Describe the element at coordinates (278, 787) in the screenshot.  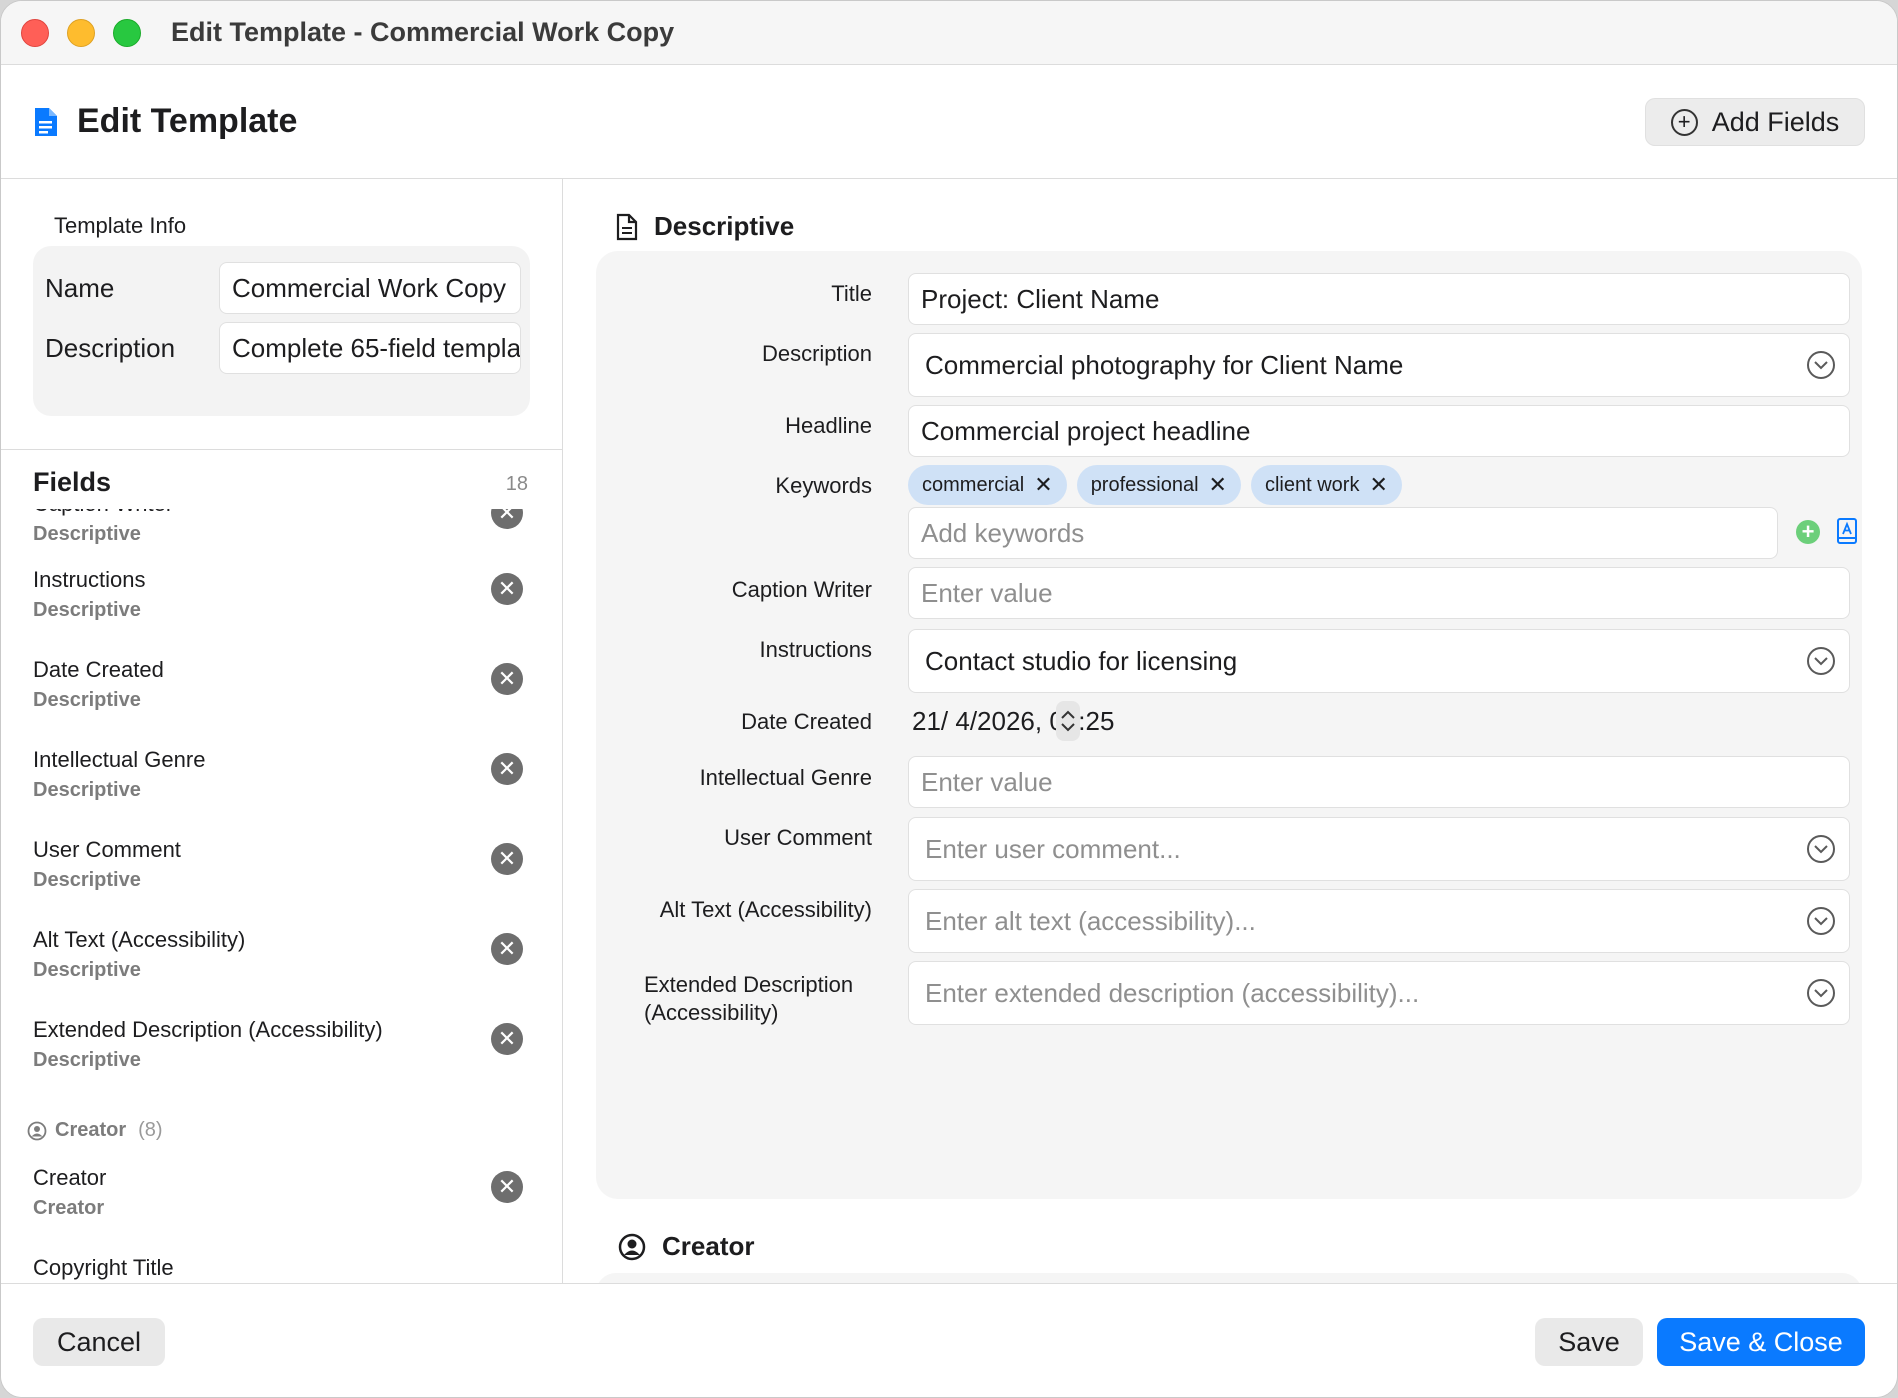
I see `list-item: Intellectual Genre Descriptive ✕` at that location.